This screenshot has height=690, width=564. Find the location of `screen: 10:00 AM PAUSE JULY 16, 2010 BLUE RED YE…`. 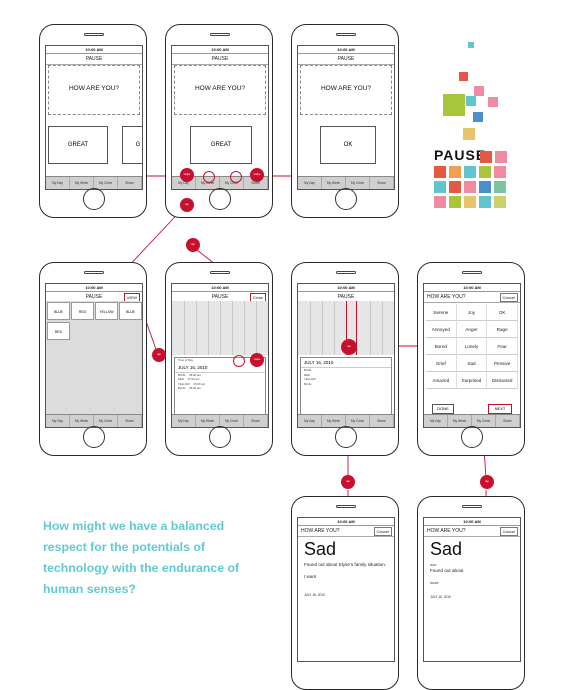

screen: 10:00 AM PAUSE JULY 16, 2010 BLUE RED YE… is located at coordinates (346, 355).